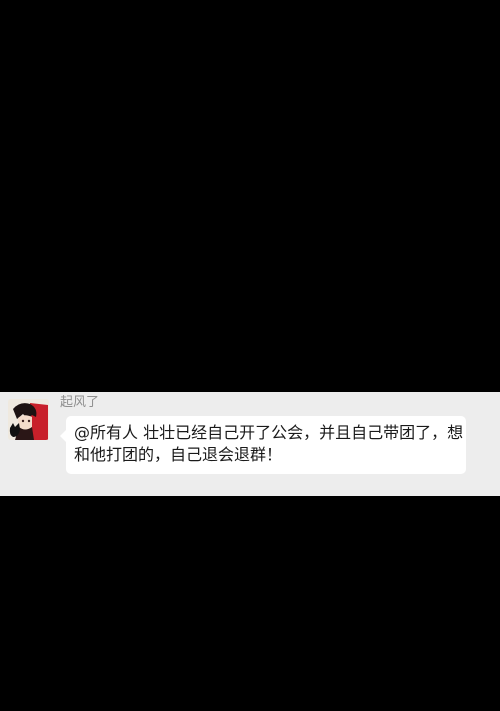 The width and height of the screenshot is (500, 711). I want to click on sender-avatar, so click(28, 419).